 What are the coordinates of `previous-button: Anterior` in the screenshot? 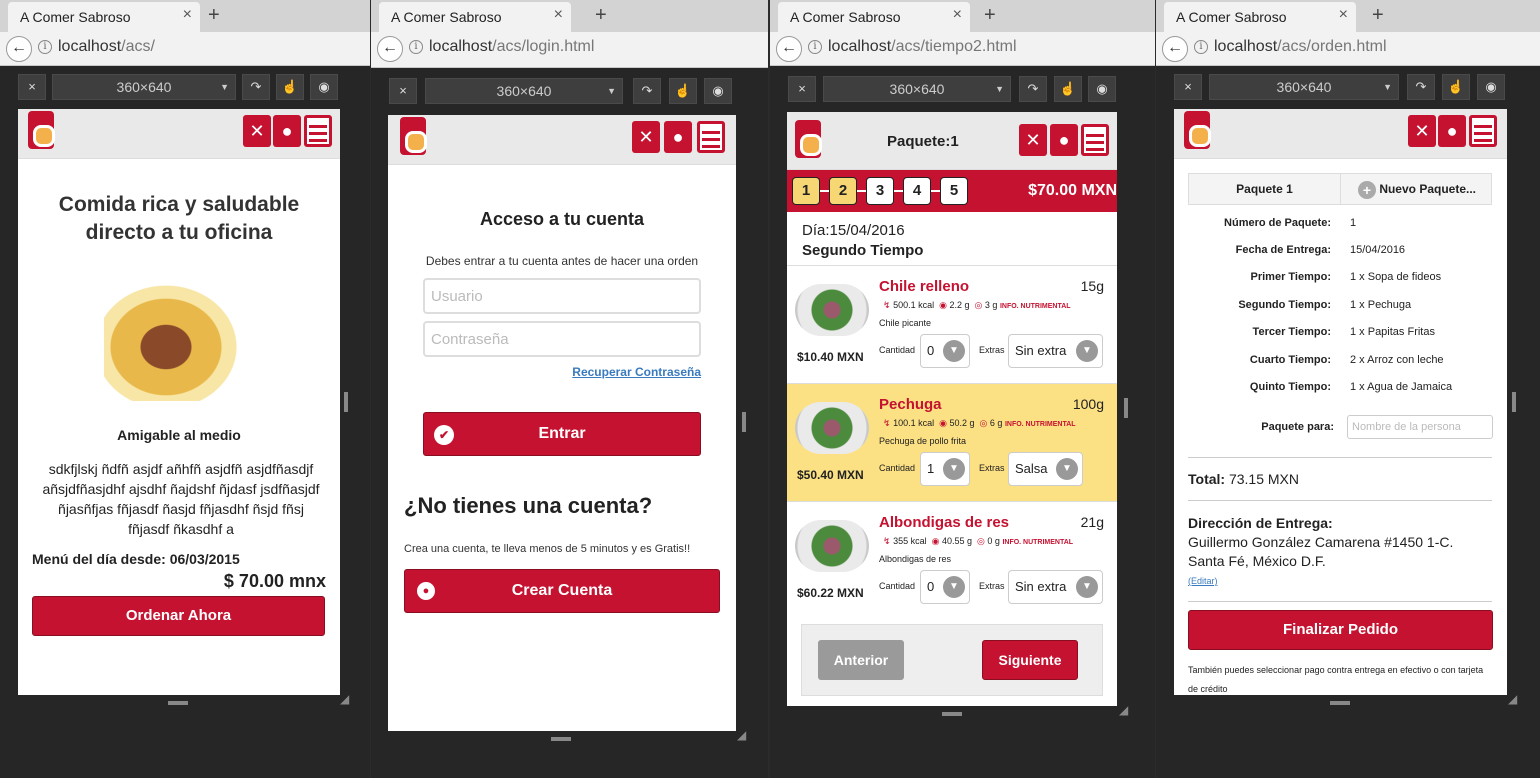 It's located at (861, 660).